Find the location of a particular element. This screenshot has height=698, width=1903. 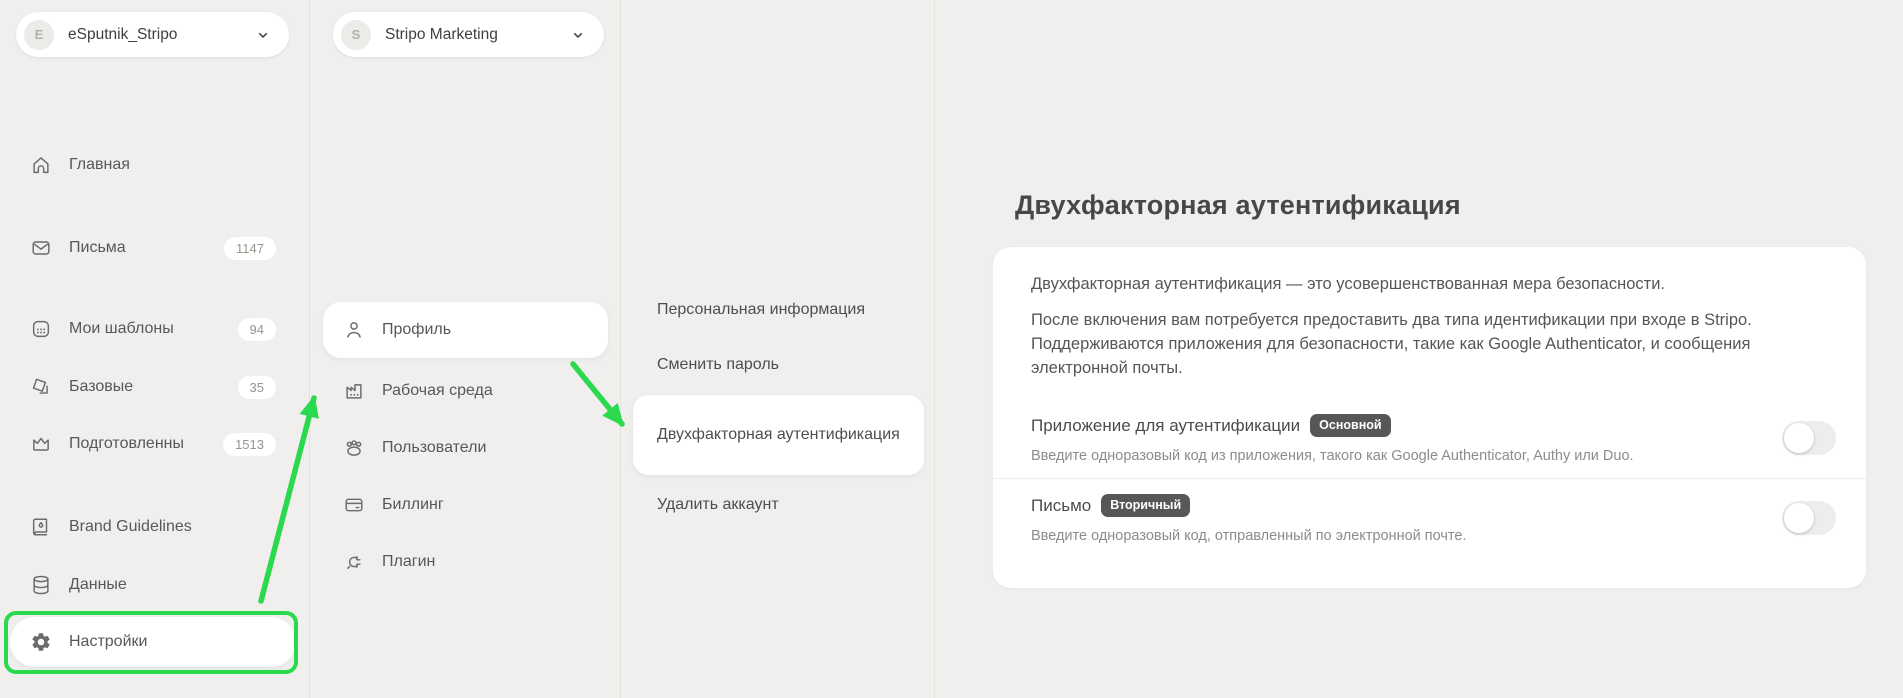

sidebar-item-label: Brand Guidelines is located at coordinates (130, 526).